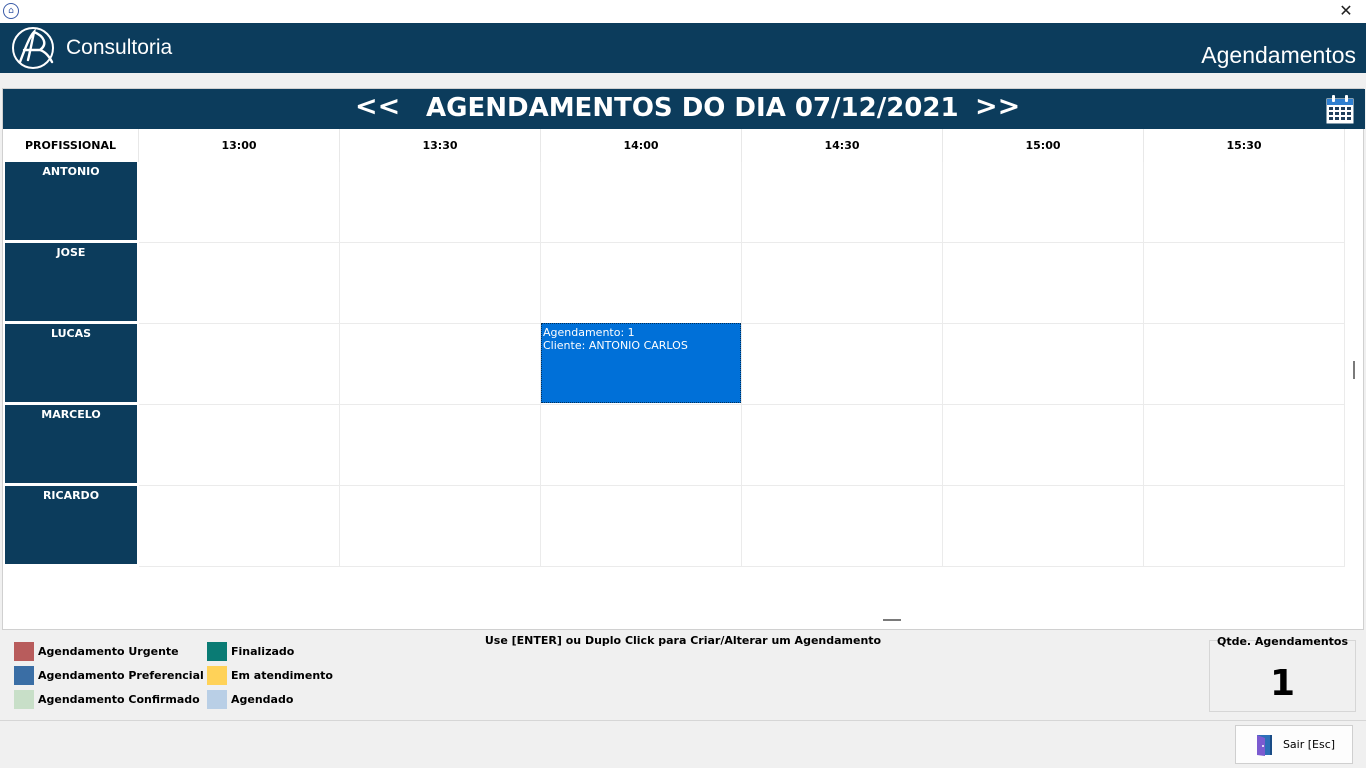 Image resolution: width=1366 pixels, height=768 pixels. I want to click on brand-name: Consultoria, so click(119, 47).